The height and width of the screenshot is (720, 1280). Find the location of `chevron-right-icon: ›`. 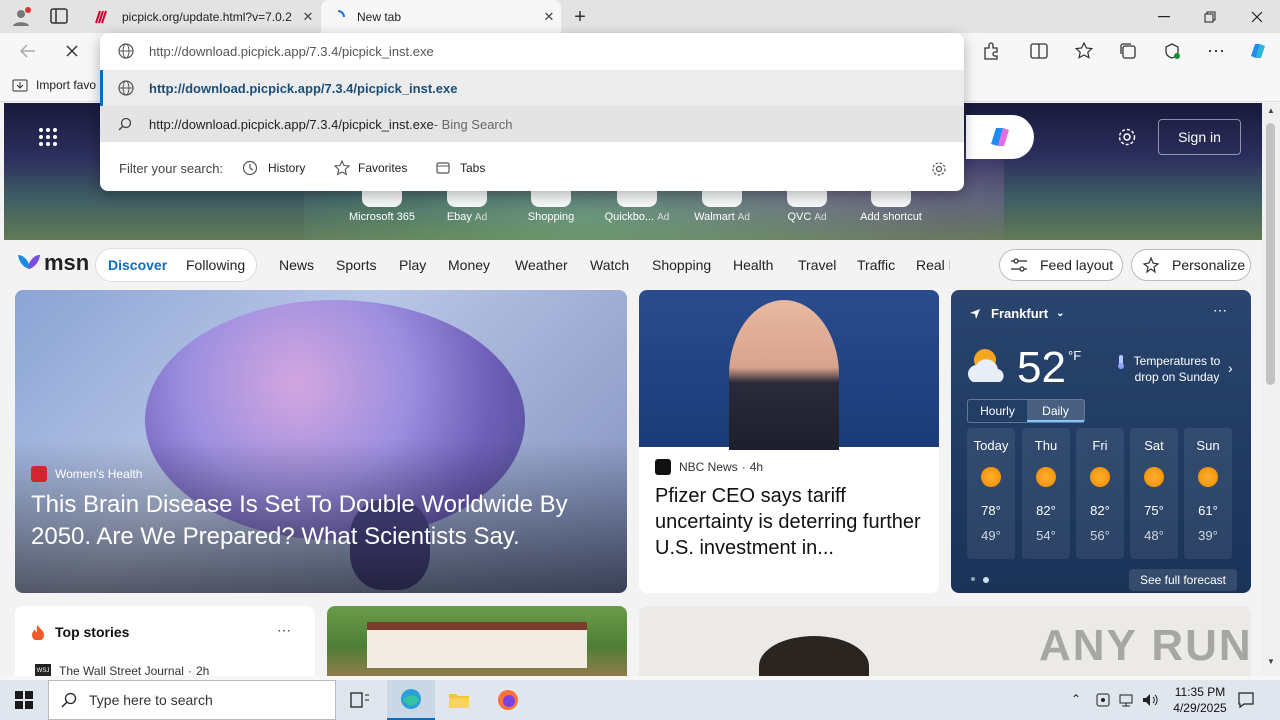

chevron-right-icon: › is located at coordinates (1230, 368).